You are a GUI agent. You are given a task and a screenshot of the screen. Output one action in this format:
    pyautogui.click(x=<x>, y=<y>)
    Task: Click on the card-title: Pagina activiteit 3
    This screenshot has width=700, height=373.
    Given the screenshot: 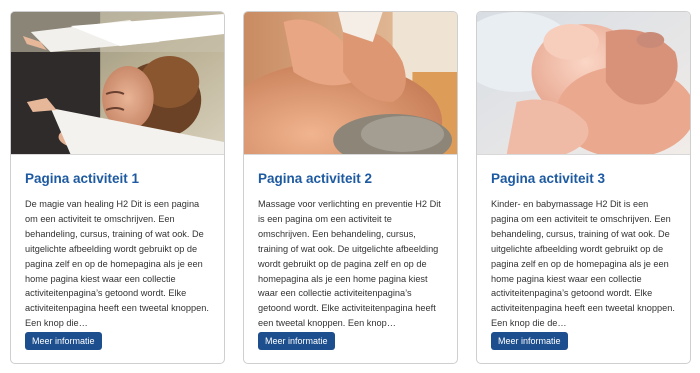 What is the action you would take?
    pyautogui.click(x=583, y=179)
    